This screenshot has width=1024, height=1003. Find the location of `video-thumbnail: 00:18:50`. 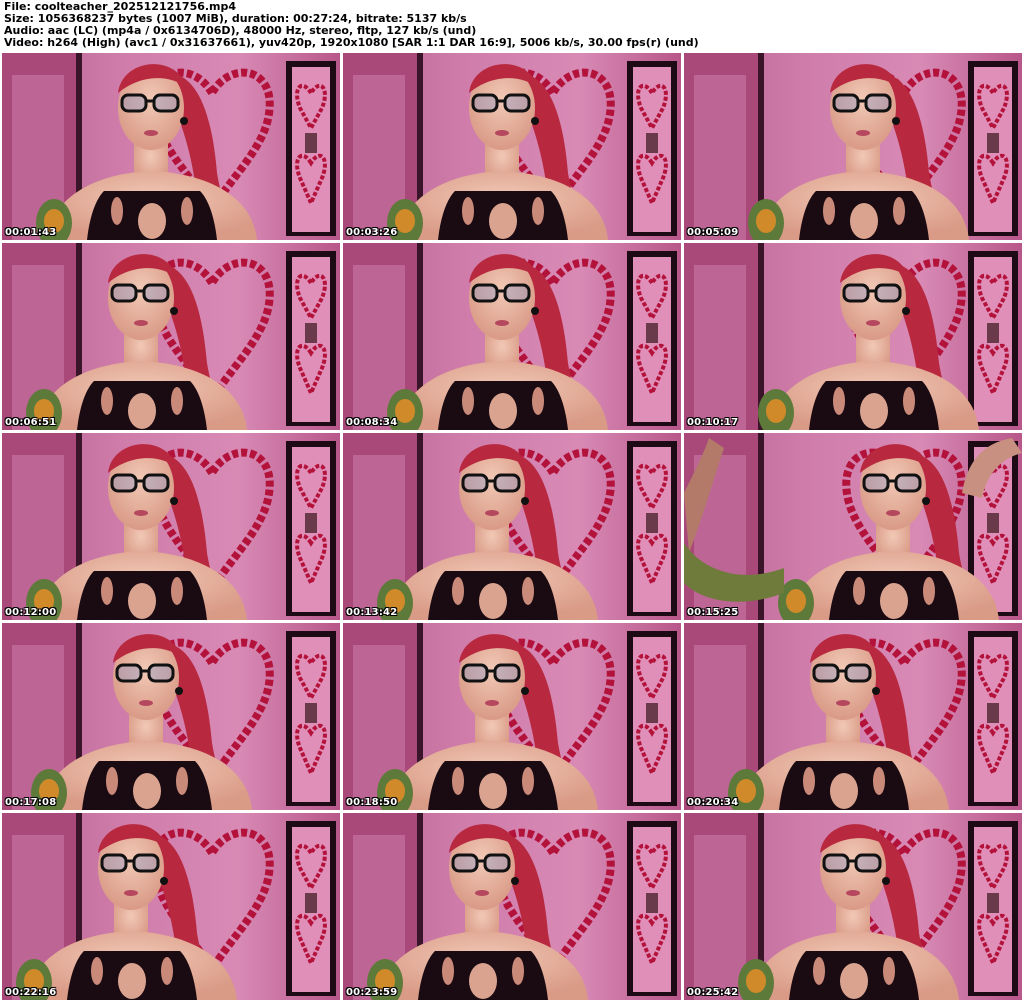

video-thumbnail: 00:18:50 is located at coordinates (512, 716).